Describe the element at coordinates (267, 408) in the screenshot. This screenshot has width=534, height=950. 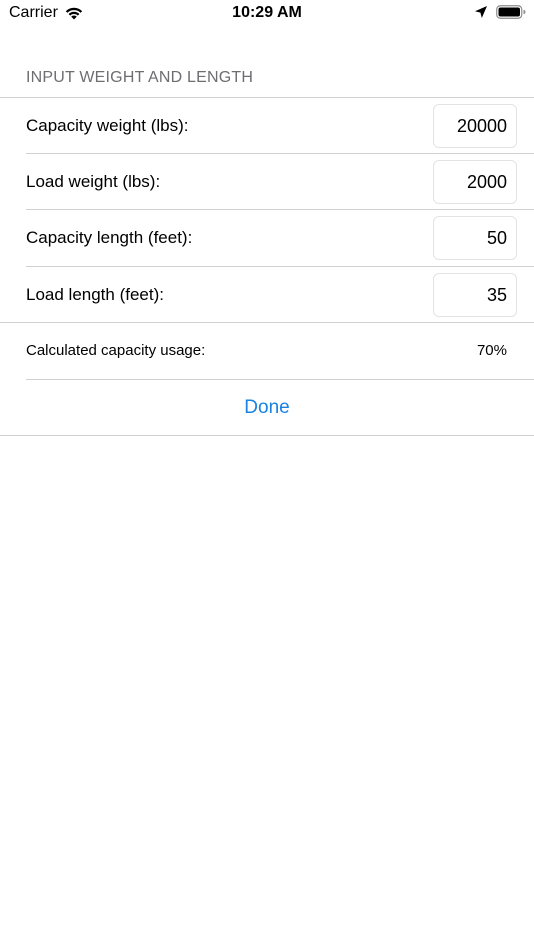
I see `done-button: Done` at that location.